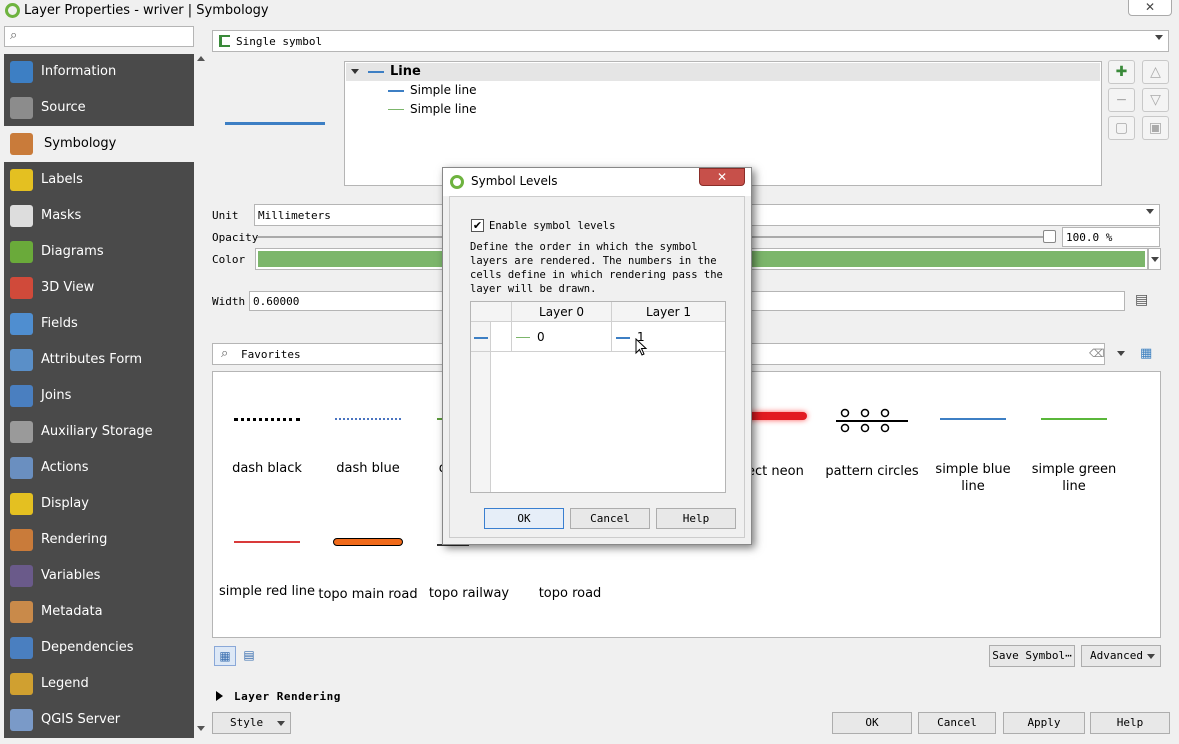 The height and width of the screenshot is (744, 1179). I want to click on sidebar-item-qgis-server: QGIS Server, so click(99, 720).